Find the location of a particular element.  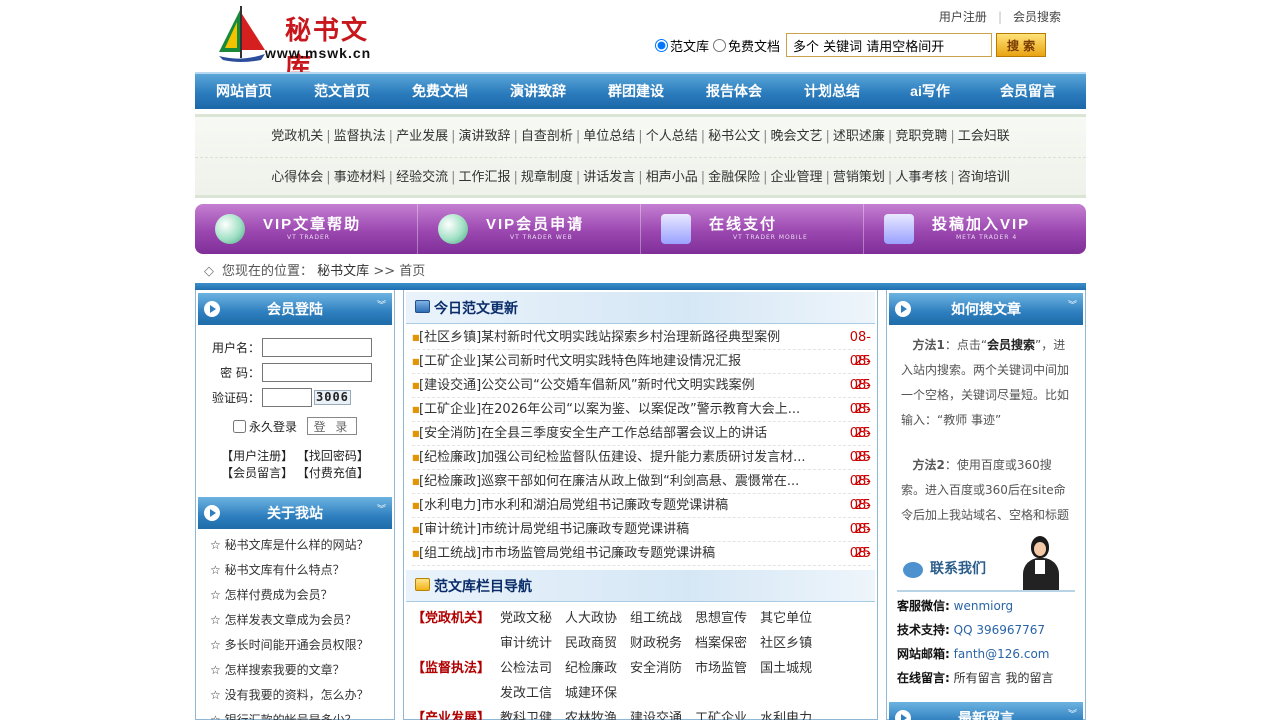

news-title: 在全县三季度安全生产工作总结部署会议上的讲话 is located at coordinates (656, 433).